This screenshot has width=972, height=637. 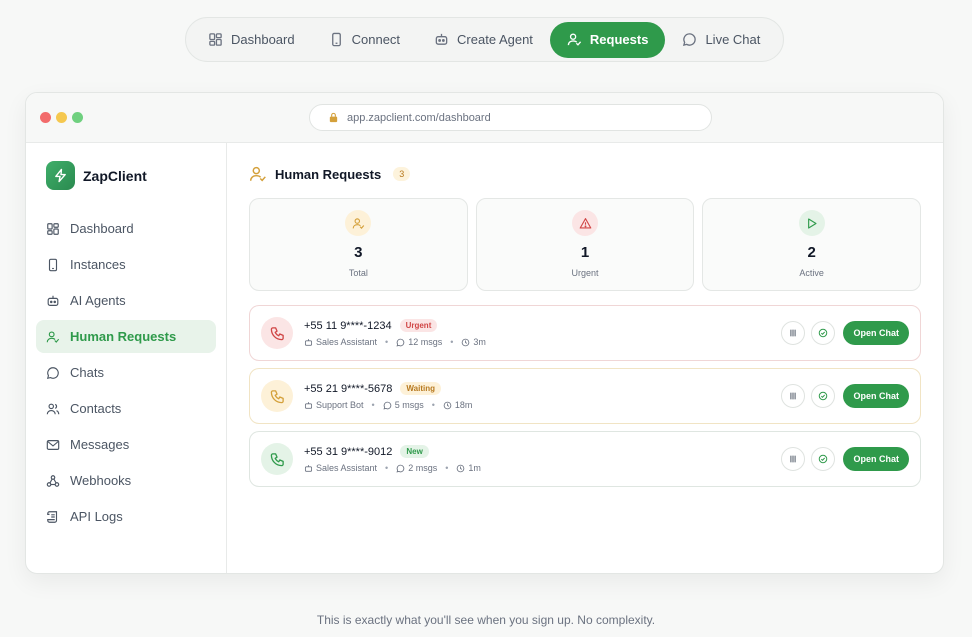 I want to click on sidebar-item-label: API Logs, so click(x=96, y=516).